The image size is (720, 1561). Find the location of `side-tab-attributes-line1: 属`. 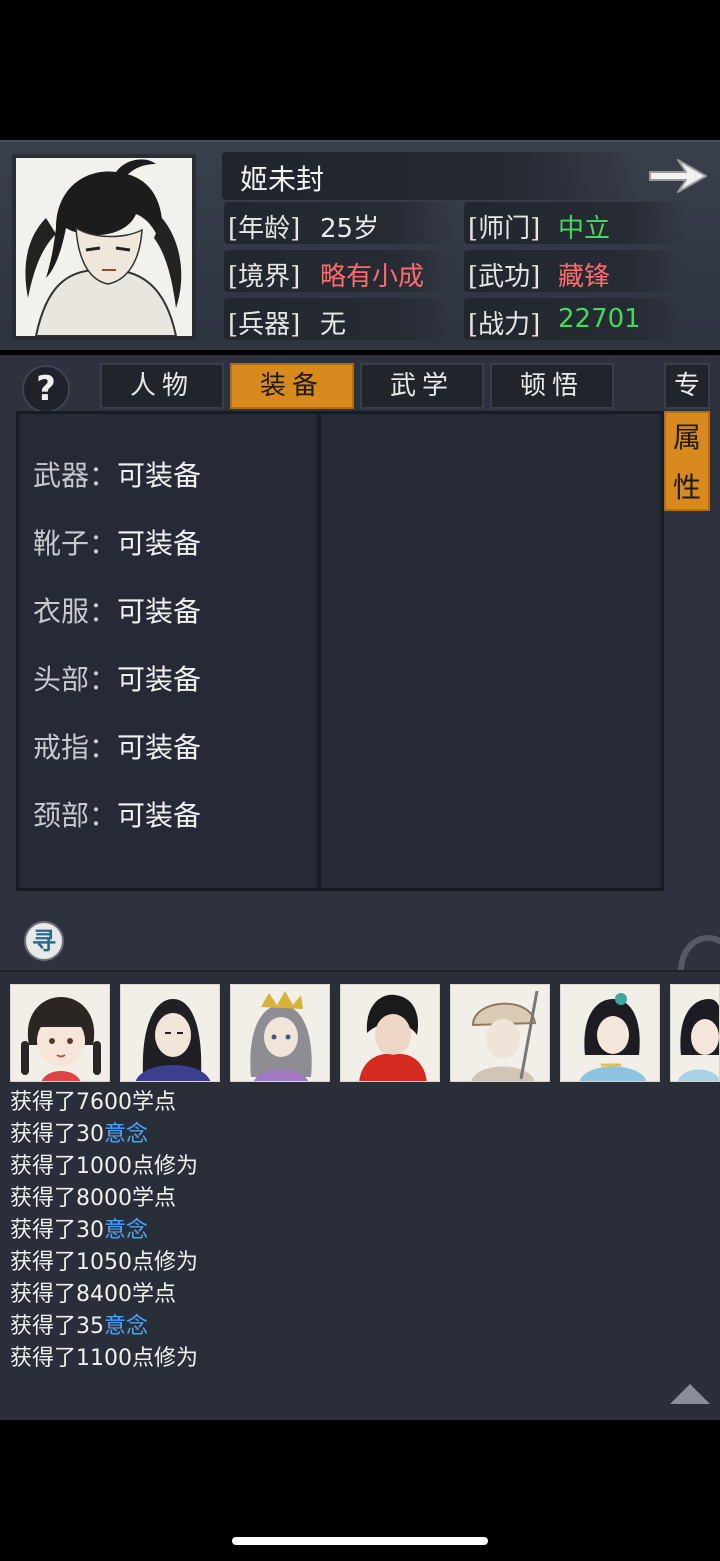

side-tab-attributes-line1: 属 is located at coordinates (686, 437).